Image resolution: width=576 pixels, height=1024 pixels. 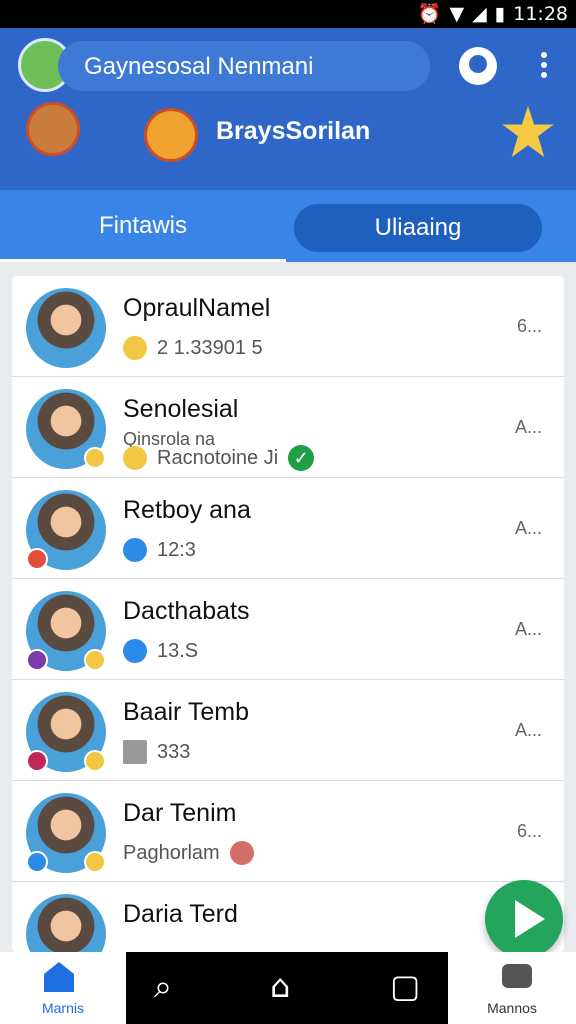 I want to click on contact-meta: 13.S, so click(x=160, y=651).